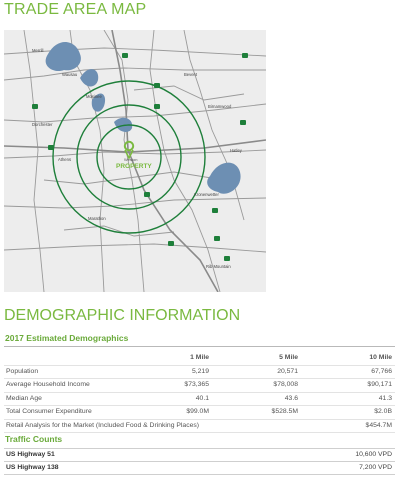 This screenshot has width=400, height=481. I want to click on demographics-title: DEMOGRAPHIC INFORMATION, so click(122, 315).